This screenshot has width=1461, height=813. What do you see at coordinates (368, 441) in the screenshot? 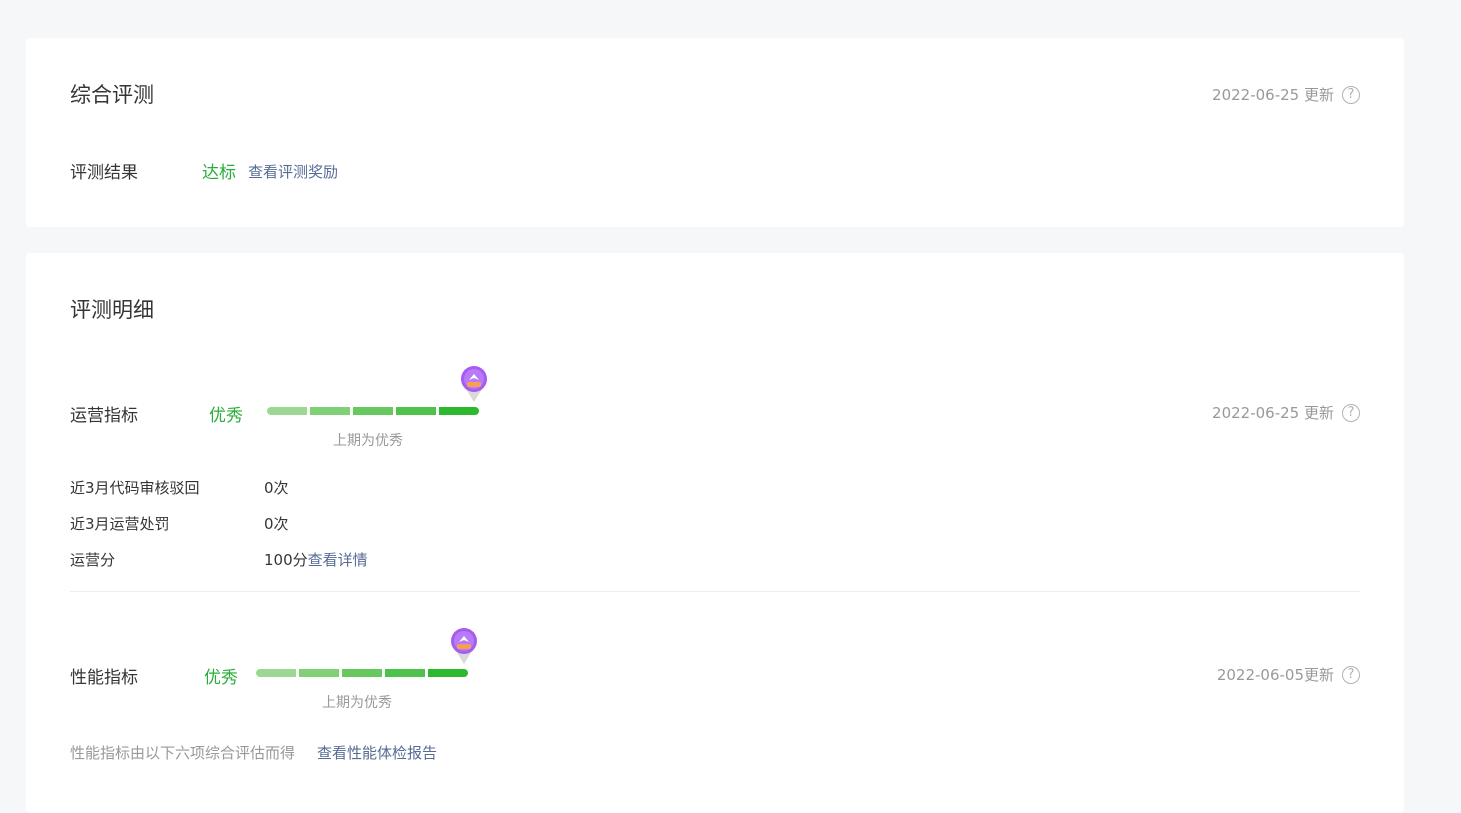
I see `operation-previous: 上期为优秀` at bounding box center [368, 441].